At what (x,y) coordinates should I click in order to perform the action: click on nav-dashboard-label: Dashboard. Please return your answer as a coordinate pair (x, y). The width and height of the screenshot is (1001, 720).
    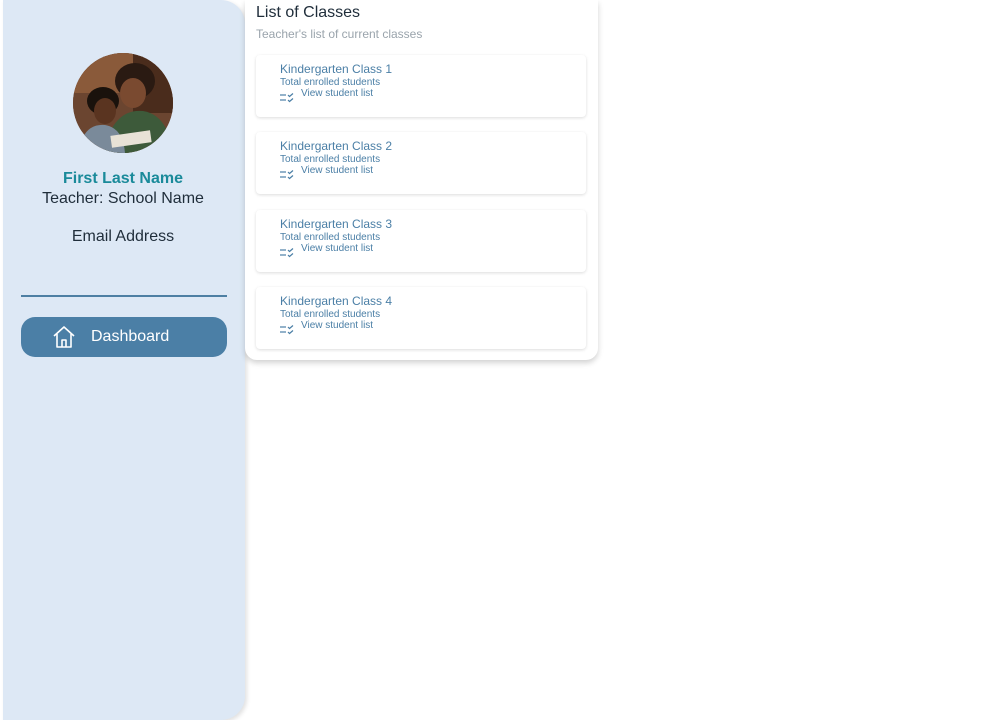
    Looking at the image, I should click on (130, 336).